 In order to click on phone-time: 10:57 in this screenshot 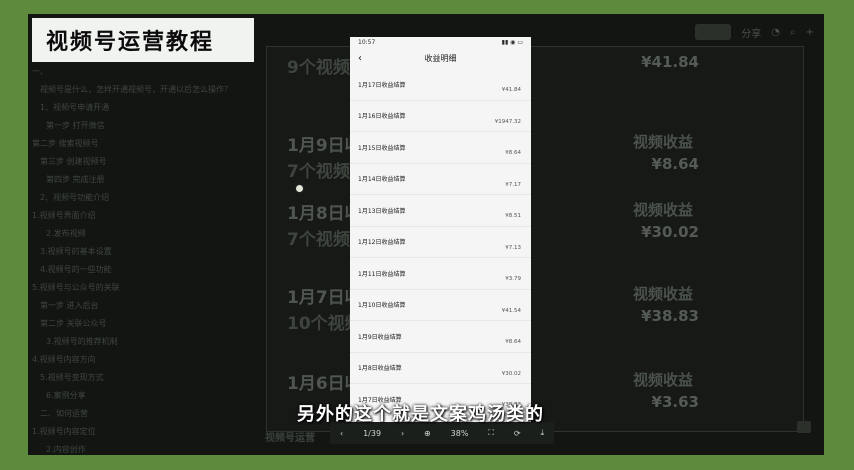, I will do `click(367, 42)`.